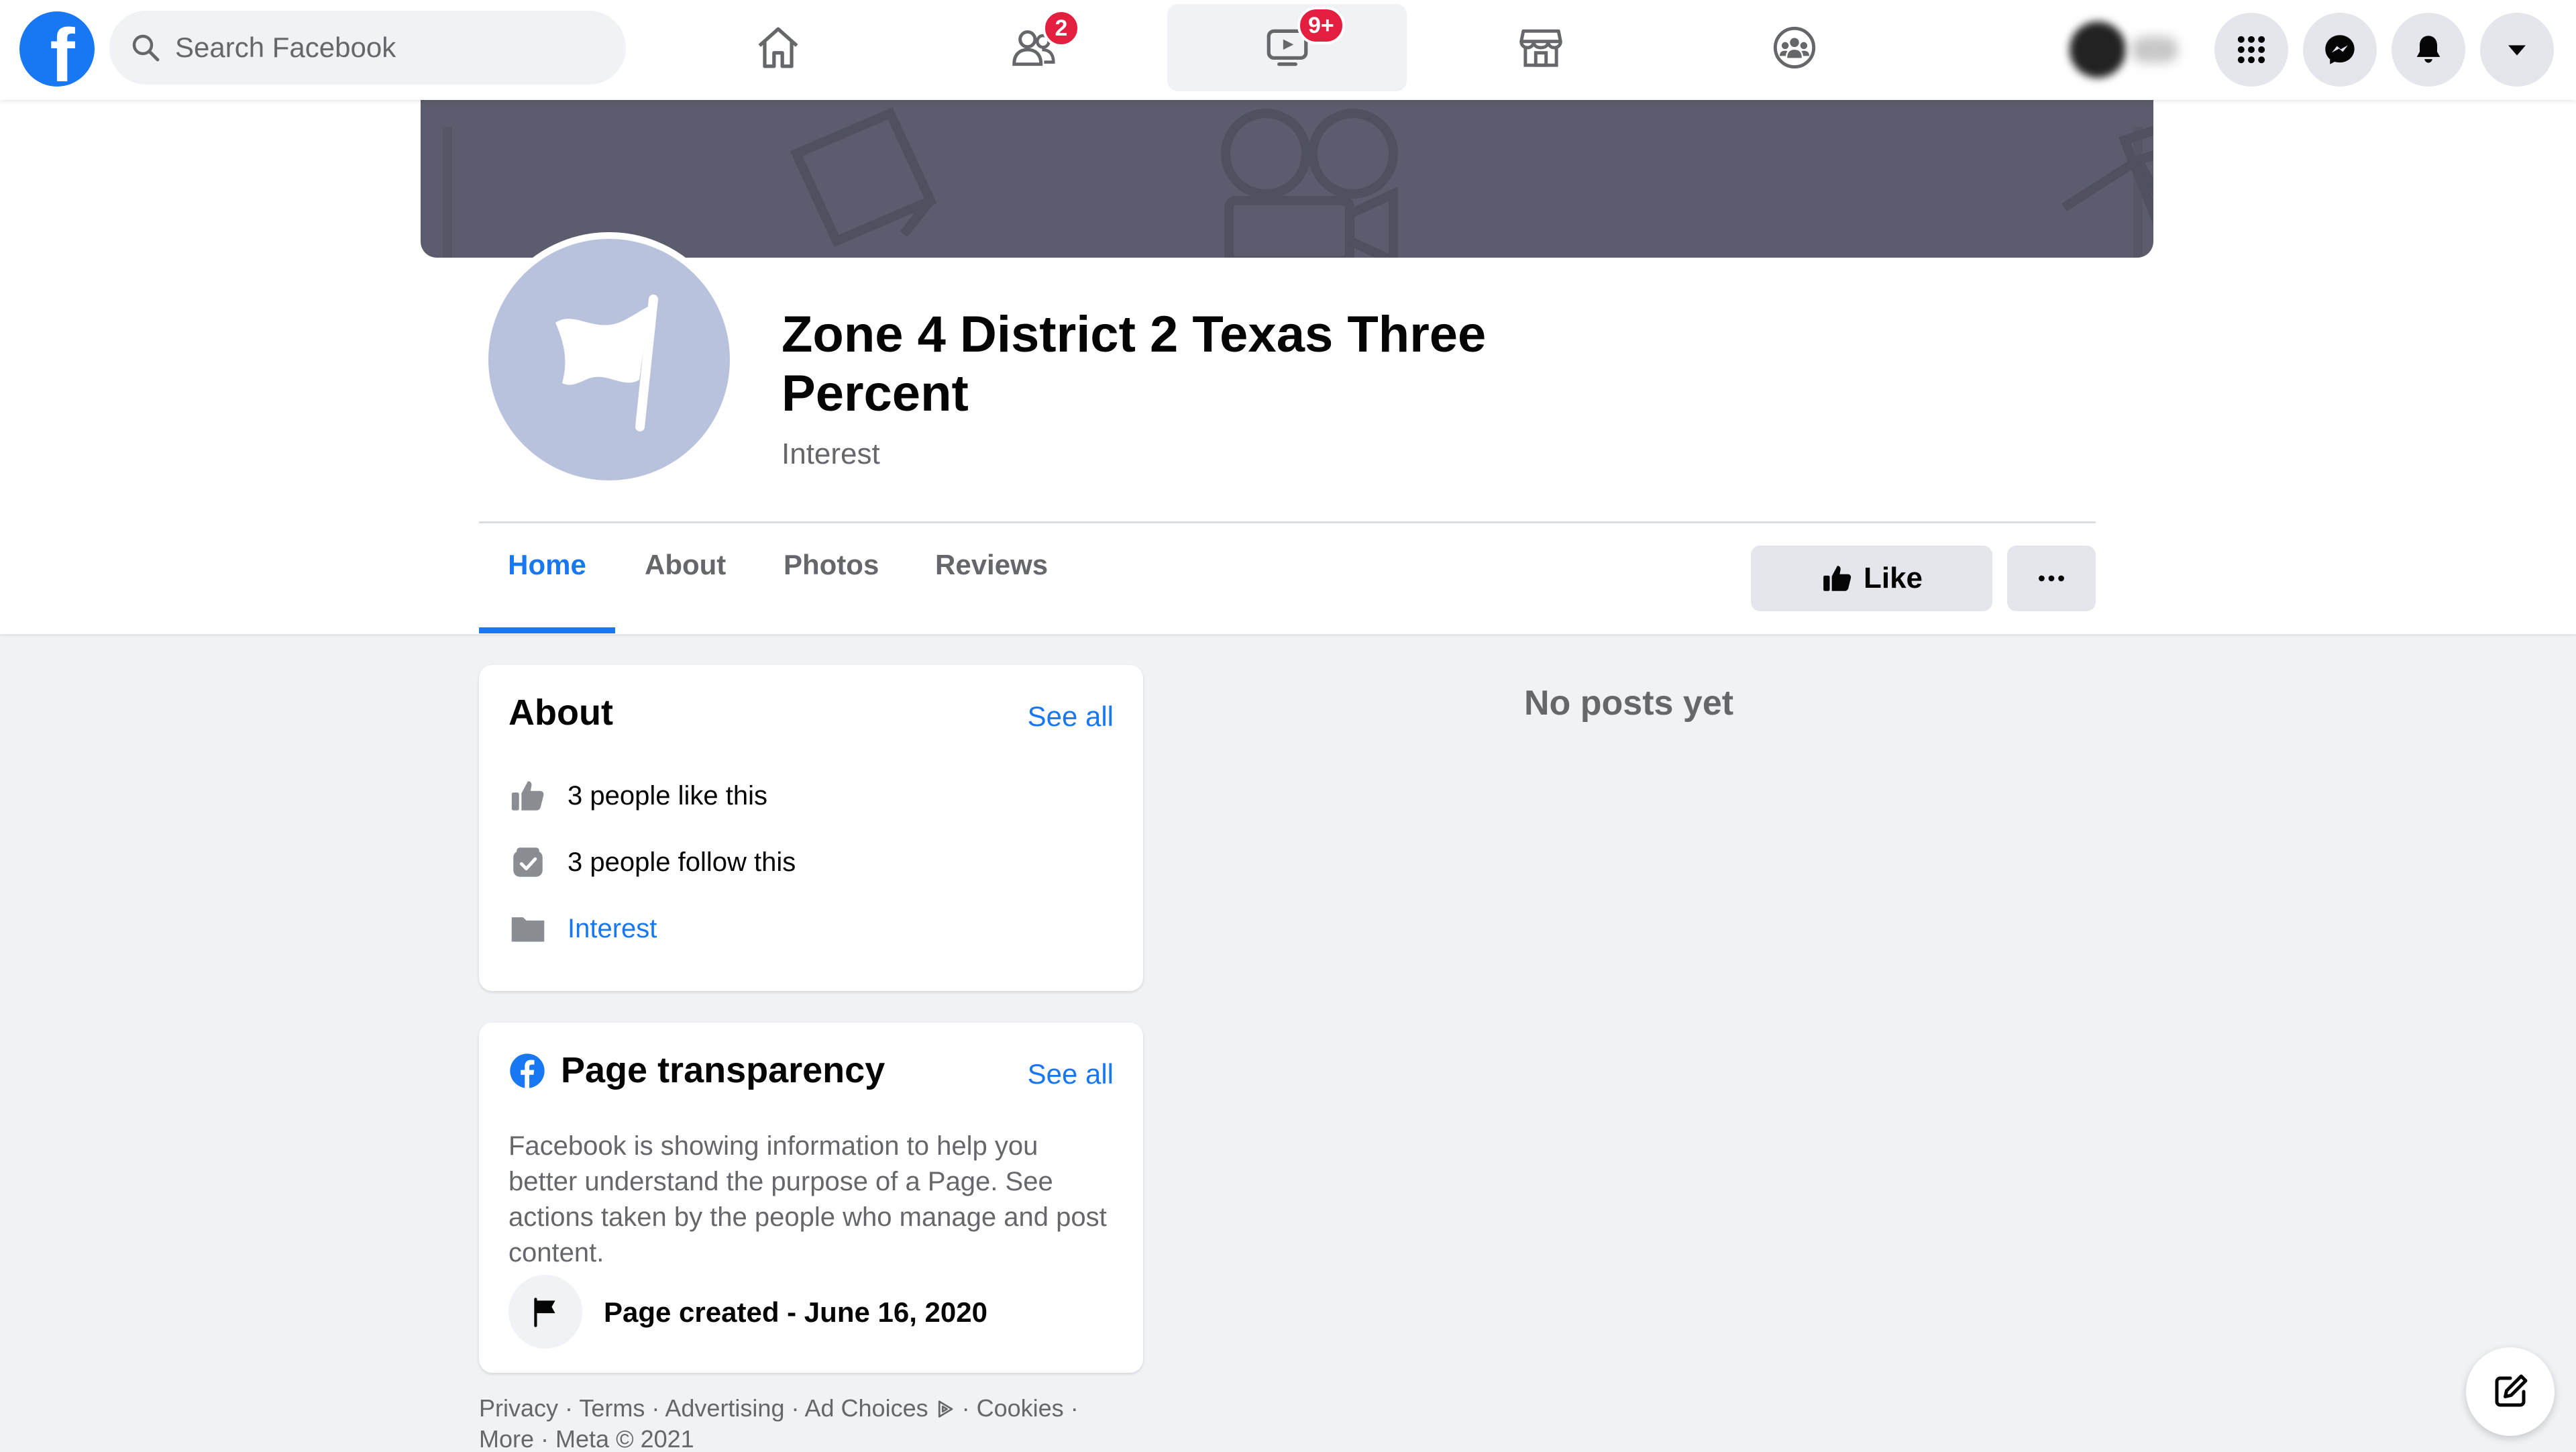 The height and width of the screenshot is (1452, 2576). I want to click on page-title: Zone 4 District 2 Texas Three Percent, so click(1134, 364).